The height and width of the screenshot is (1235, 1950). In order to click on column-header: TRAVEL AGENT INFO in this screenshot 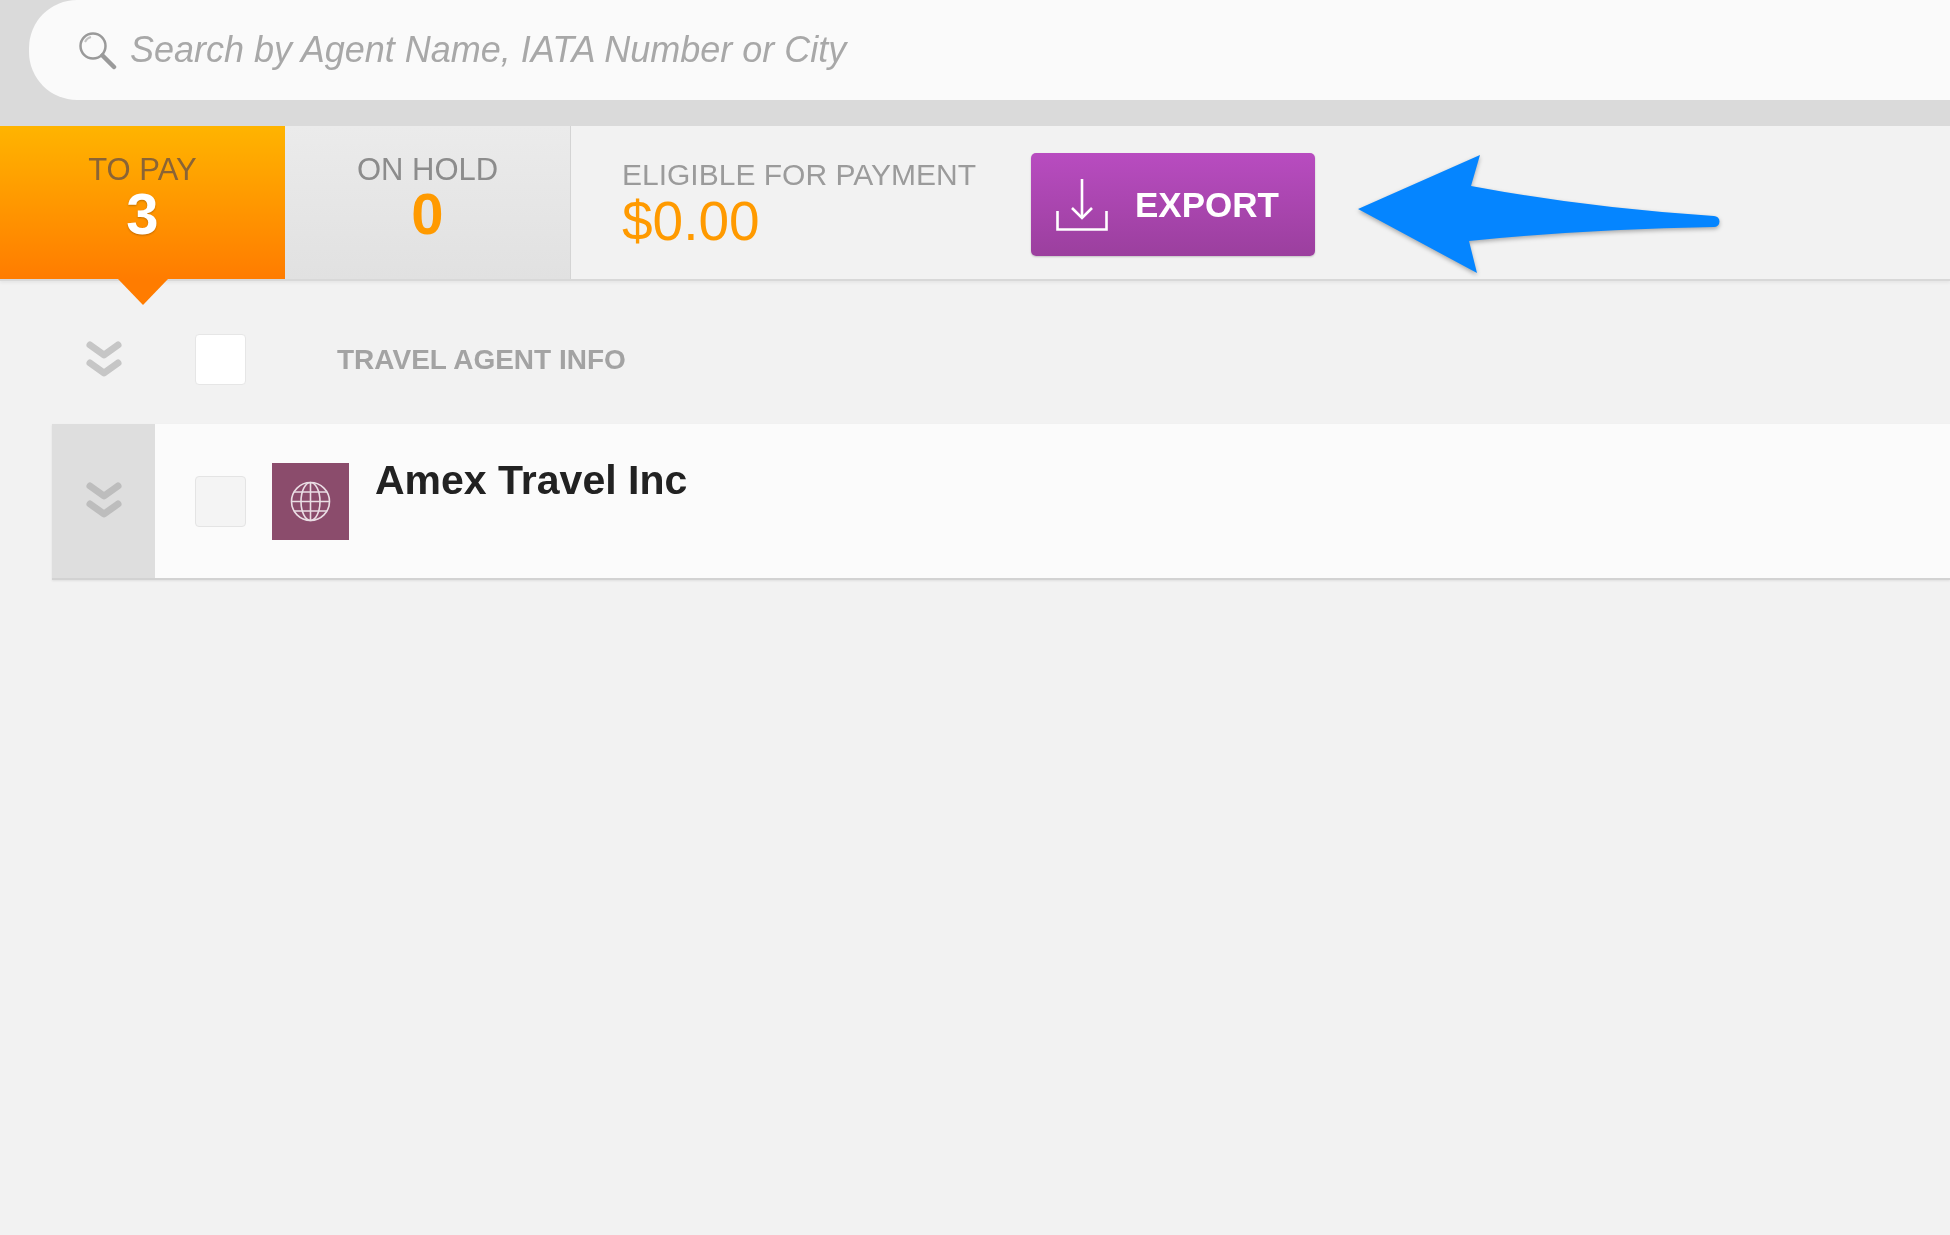, I will do `click(481, 359)`.